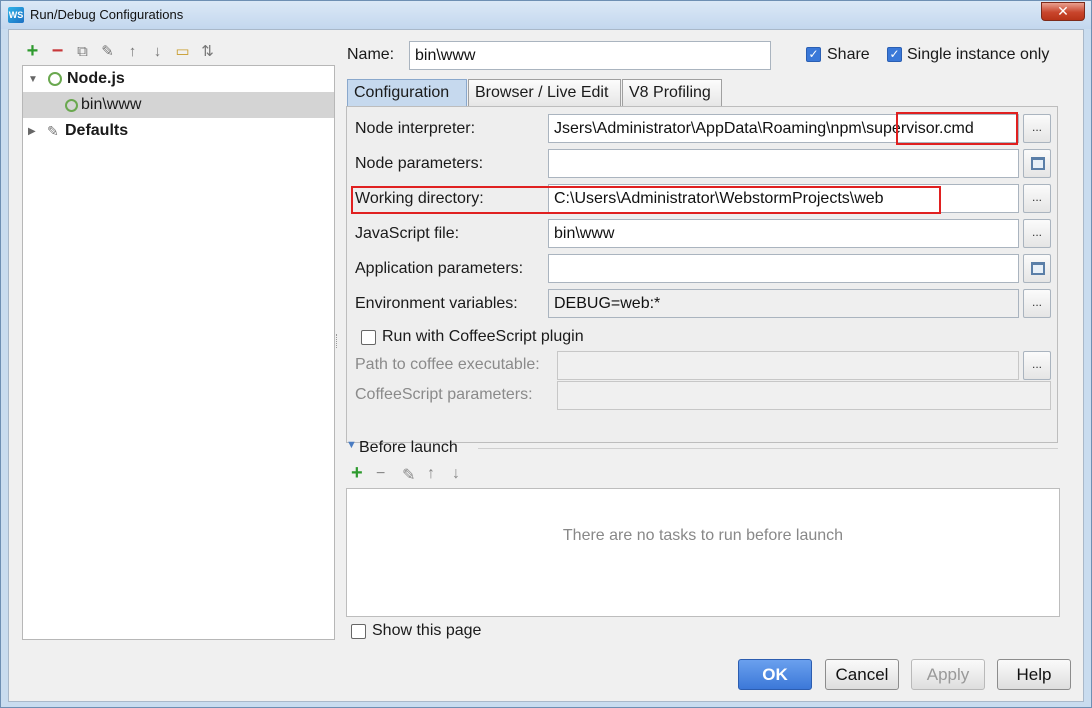 This screenshot has height=708, width=1092. Describe the element at coordinates (672, 92) in the screenshot. I see `tab-v8-profiling: V8 Profiling` at that location.